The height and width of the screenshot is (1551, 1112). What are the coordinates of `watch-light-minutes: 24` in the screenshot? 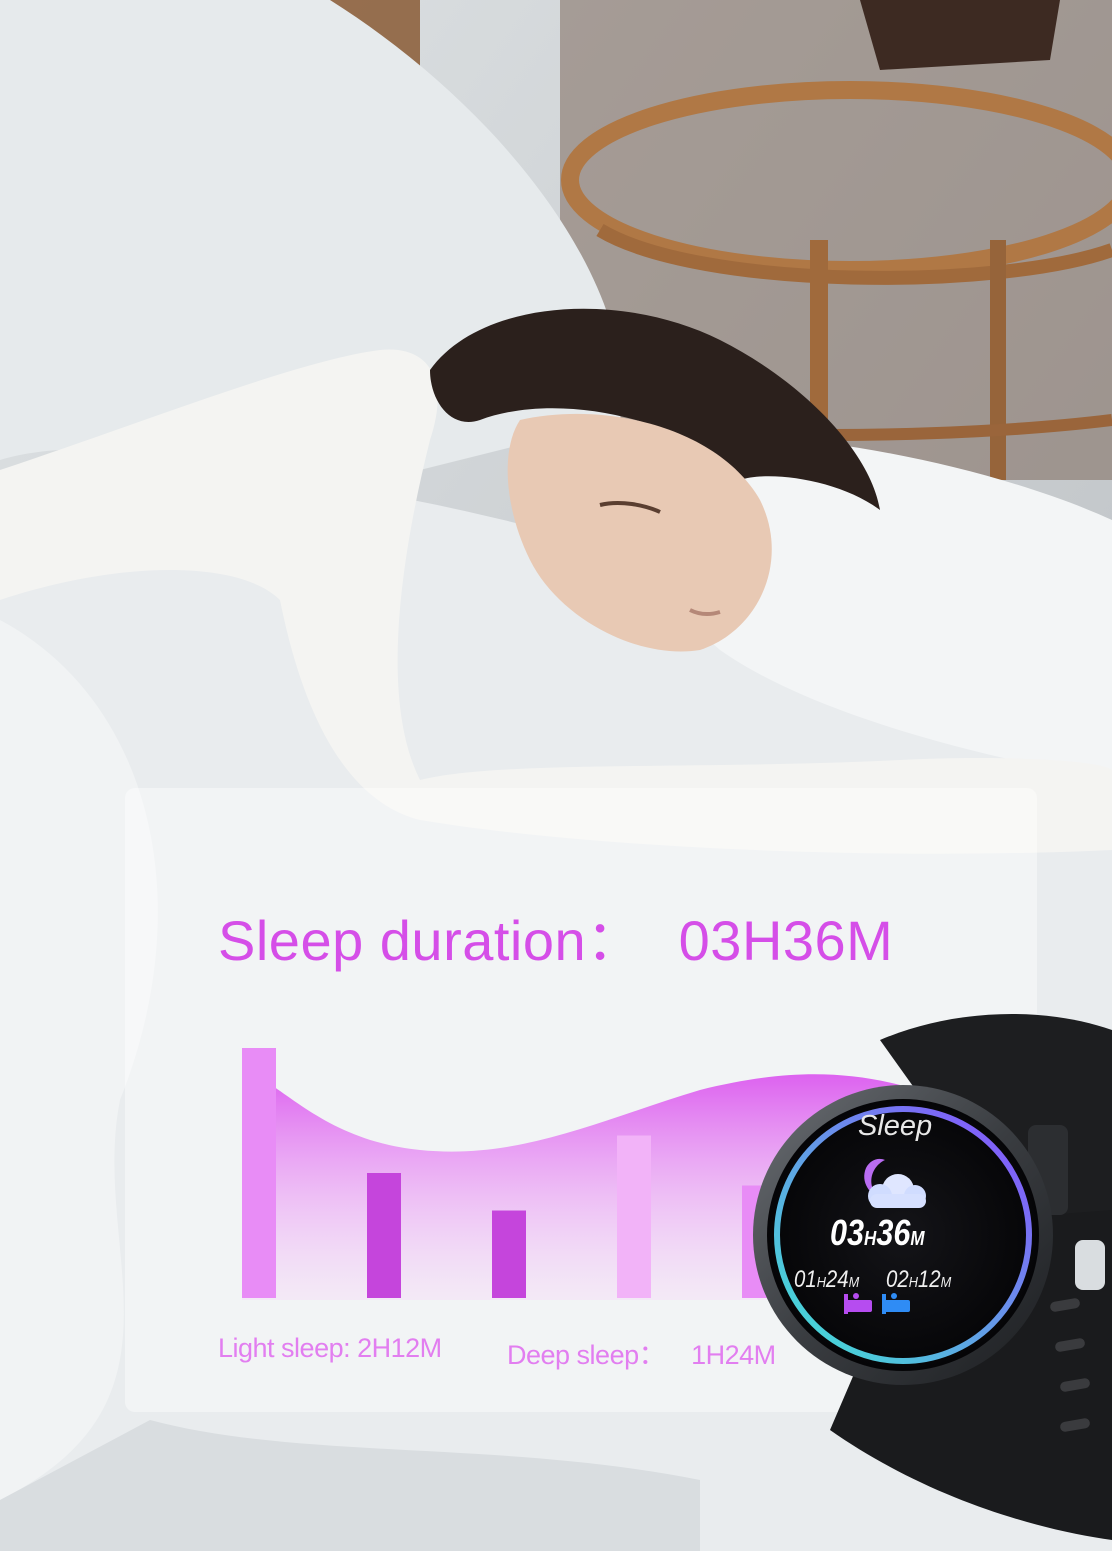 It's located at (837, 1279).